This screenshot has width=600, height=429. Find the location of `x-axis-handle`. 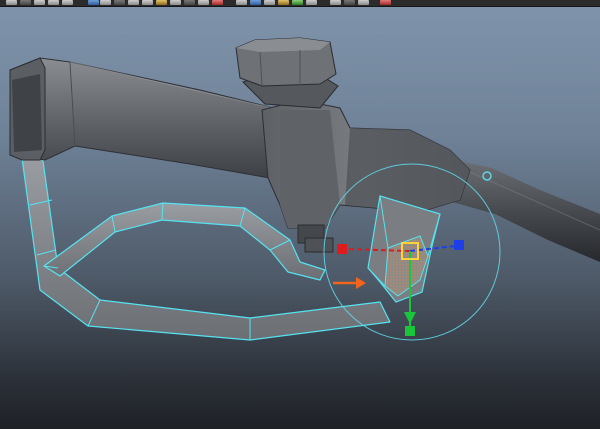

x-axis-handle is located at coordinates (342, 249).